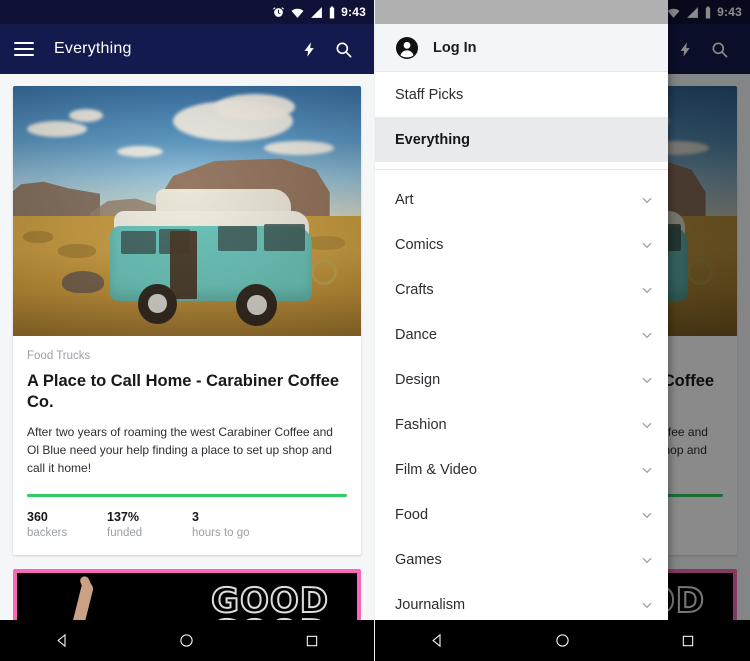  I want to click on alarm-icon, so click(279, 11).